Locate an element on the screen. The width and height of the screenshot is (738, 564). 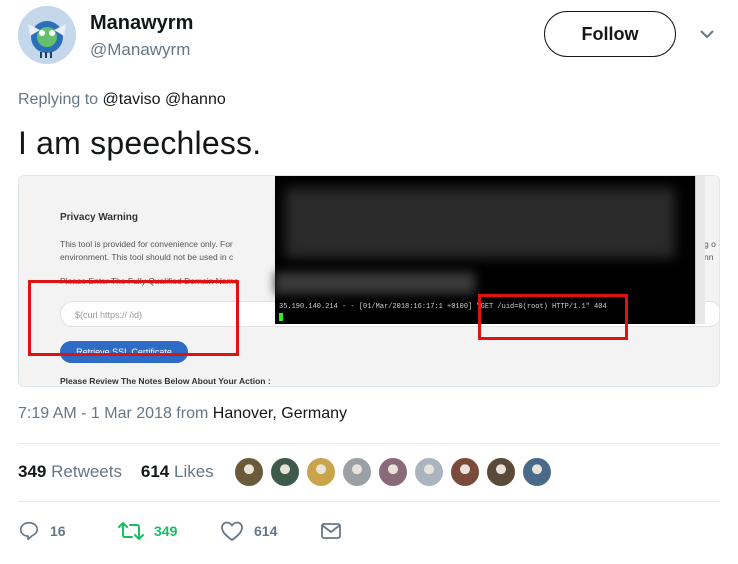
retweet-count: 349 is located at coordinates (166, 531).